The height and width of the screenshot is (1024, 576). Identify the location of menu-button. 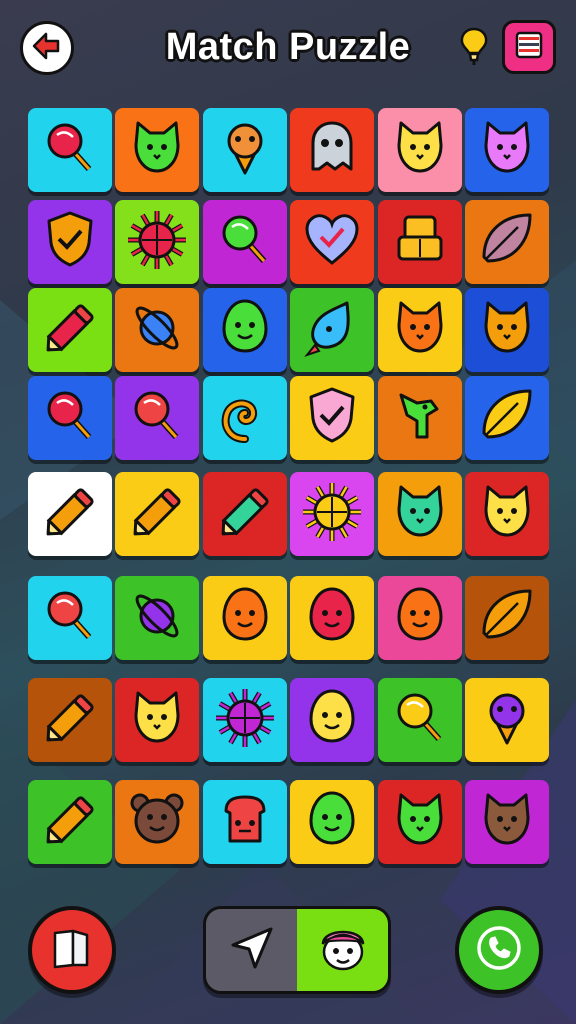
(529, 47).